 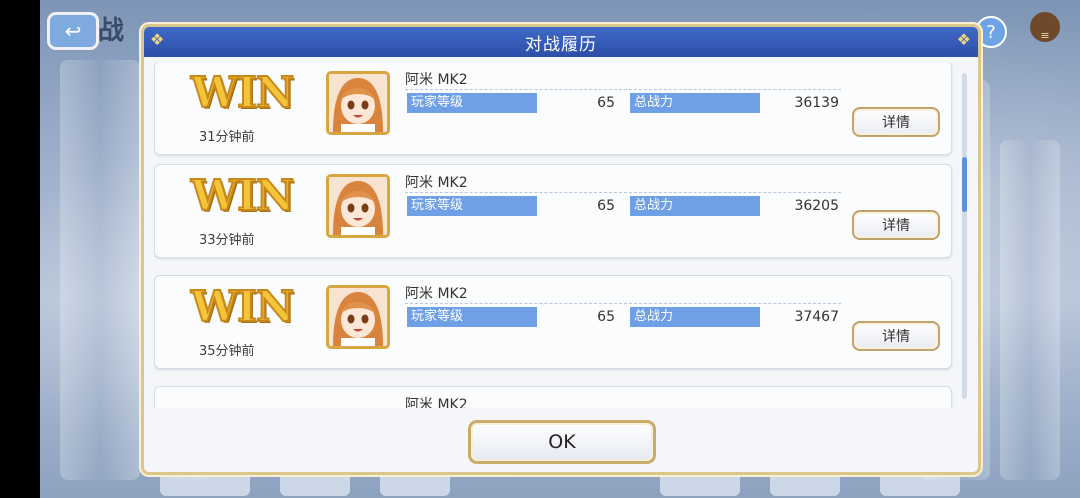 What do you see at coordinates (991, 32) in the screenshot?
I see `question-icon: ?` at bounding box center [991, 32].